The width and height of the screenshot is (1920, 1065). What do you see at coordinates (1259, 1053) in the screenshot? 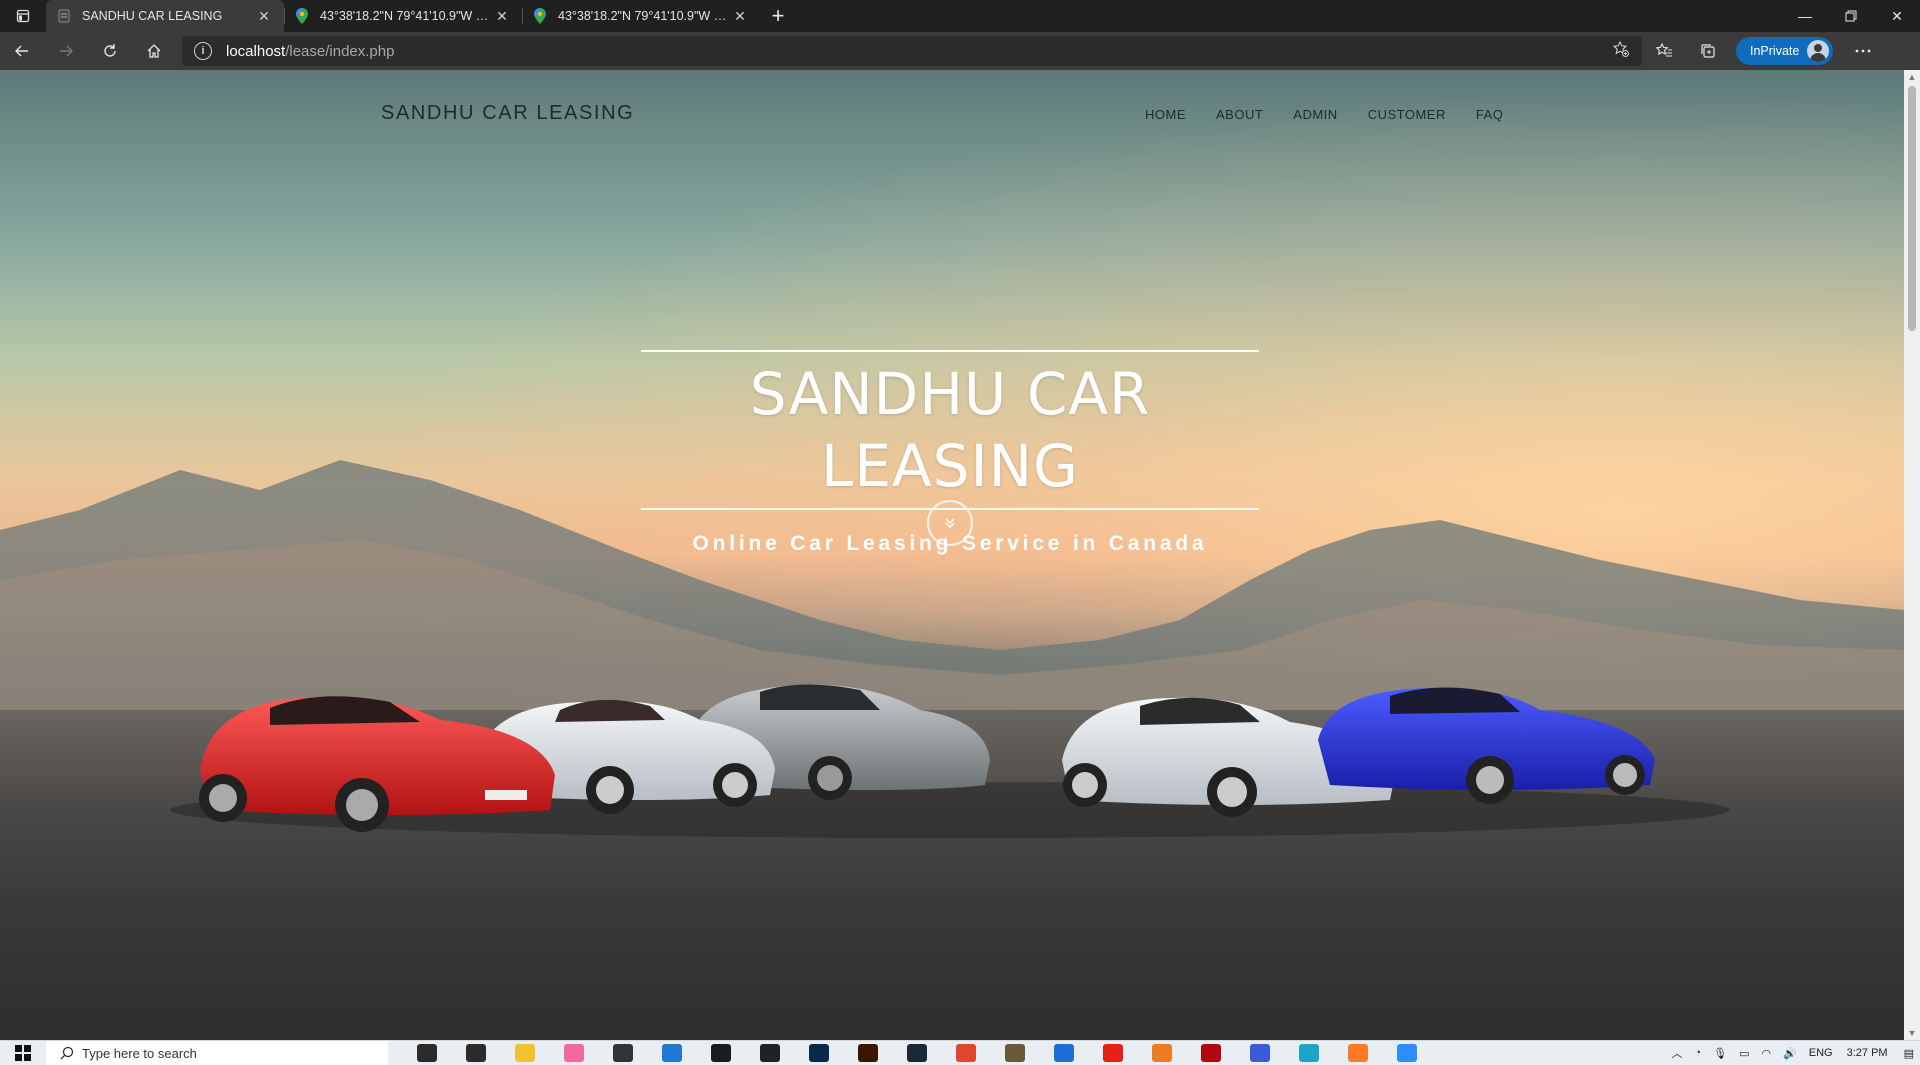
I see `settings-app-icon` at bounding box center [1259, 1053].